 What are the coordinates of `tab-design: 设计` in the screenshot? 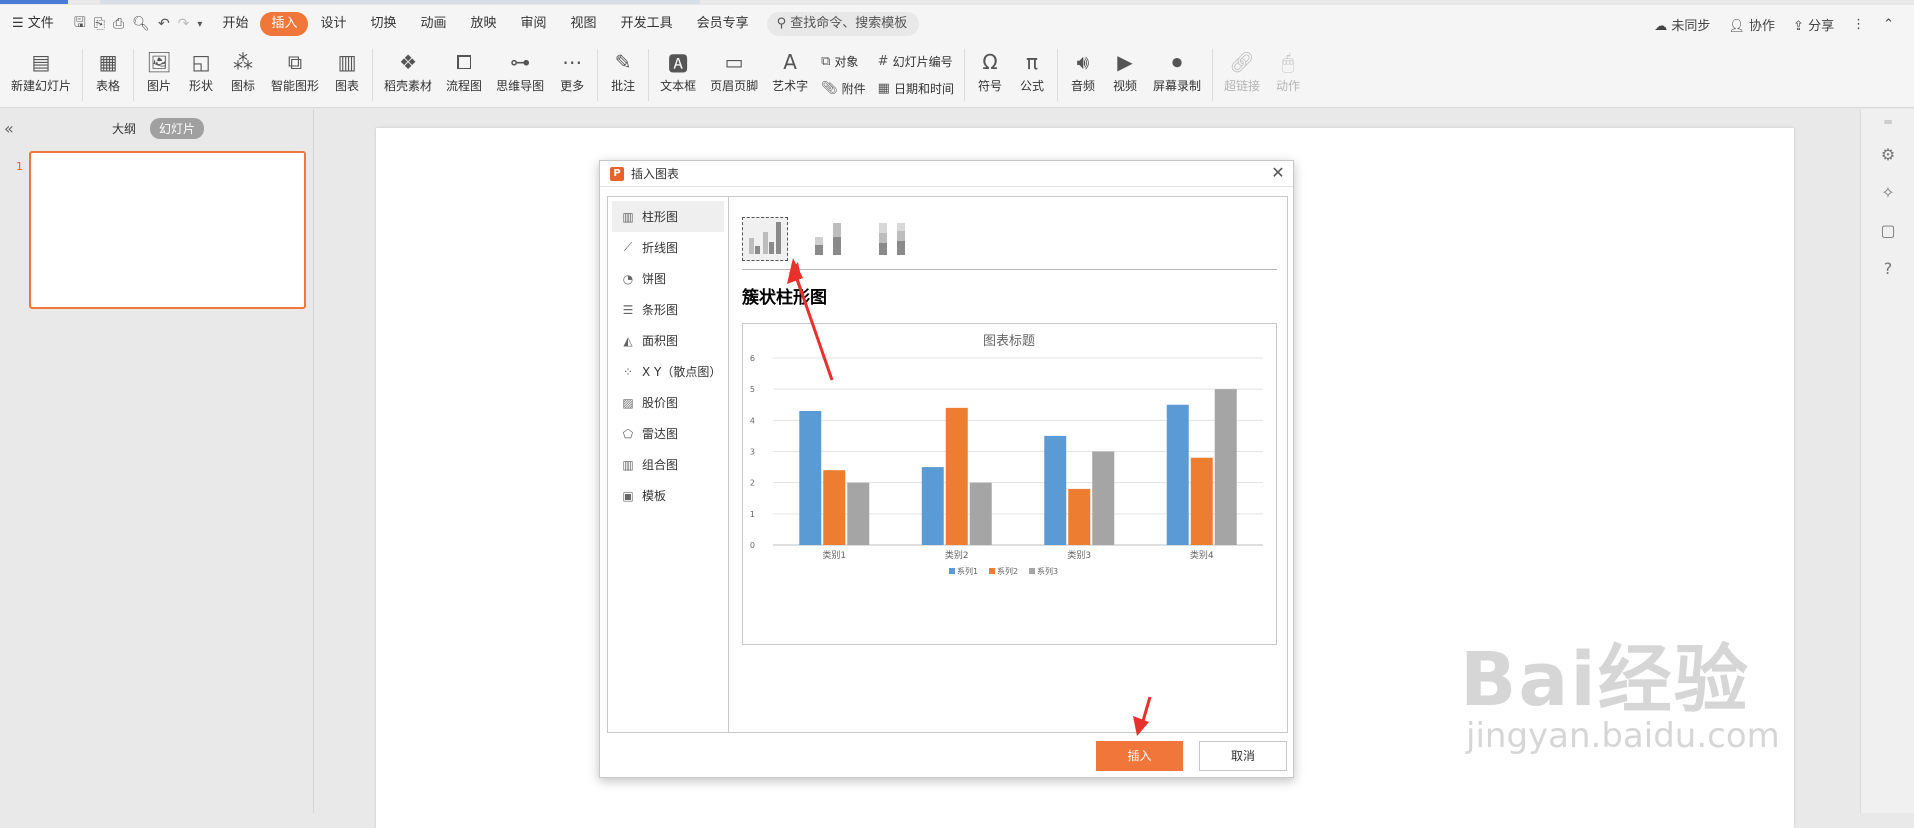 It's located at (333, 24).